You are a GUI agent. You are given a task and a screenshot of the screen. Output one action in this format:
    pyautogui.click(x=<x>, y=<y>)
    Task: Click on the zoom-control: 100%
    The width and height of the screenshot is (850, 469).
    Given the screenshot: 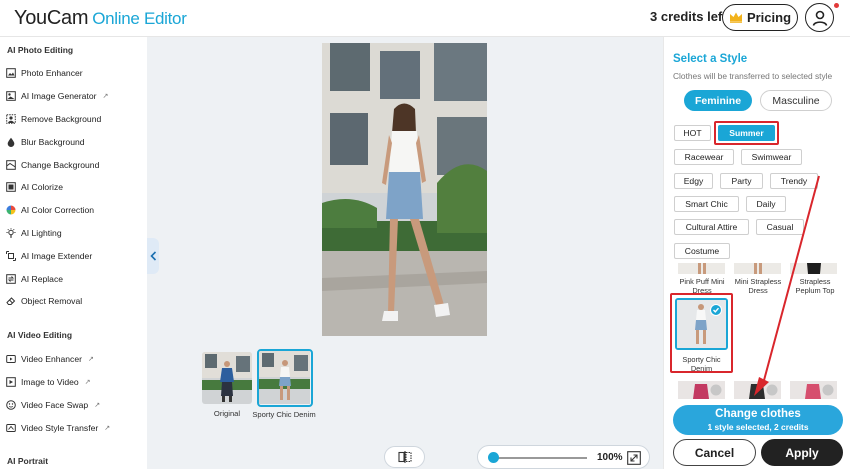 What is the action you would take?
    pyautogui.click(x=563, y=457)
    